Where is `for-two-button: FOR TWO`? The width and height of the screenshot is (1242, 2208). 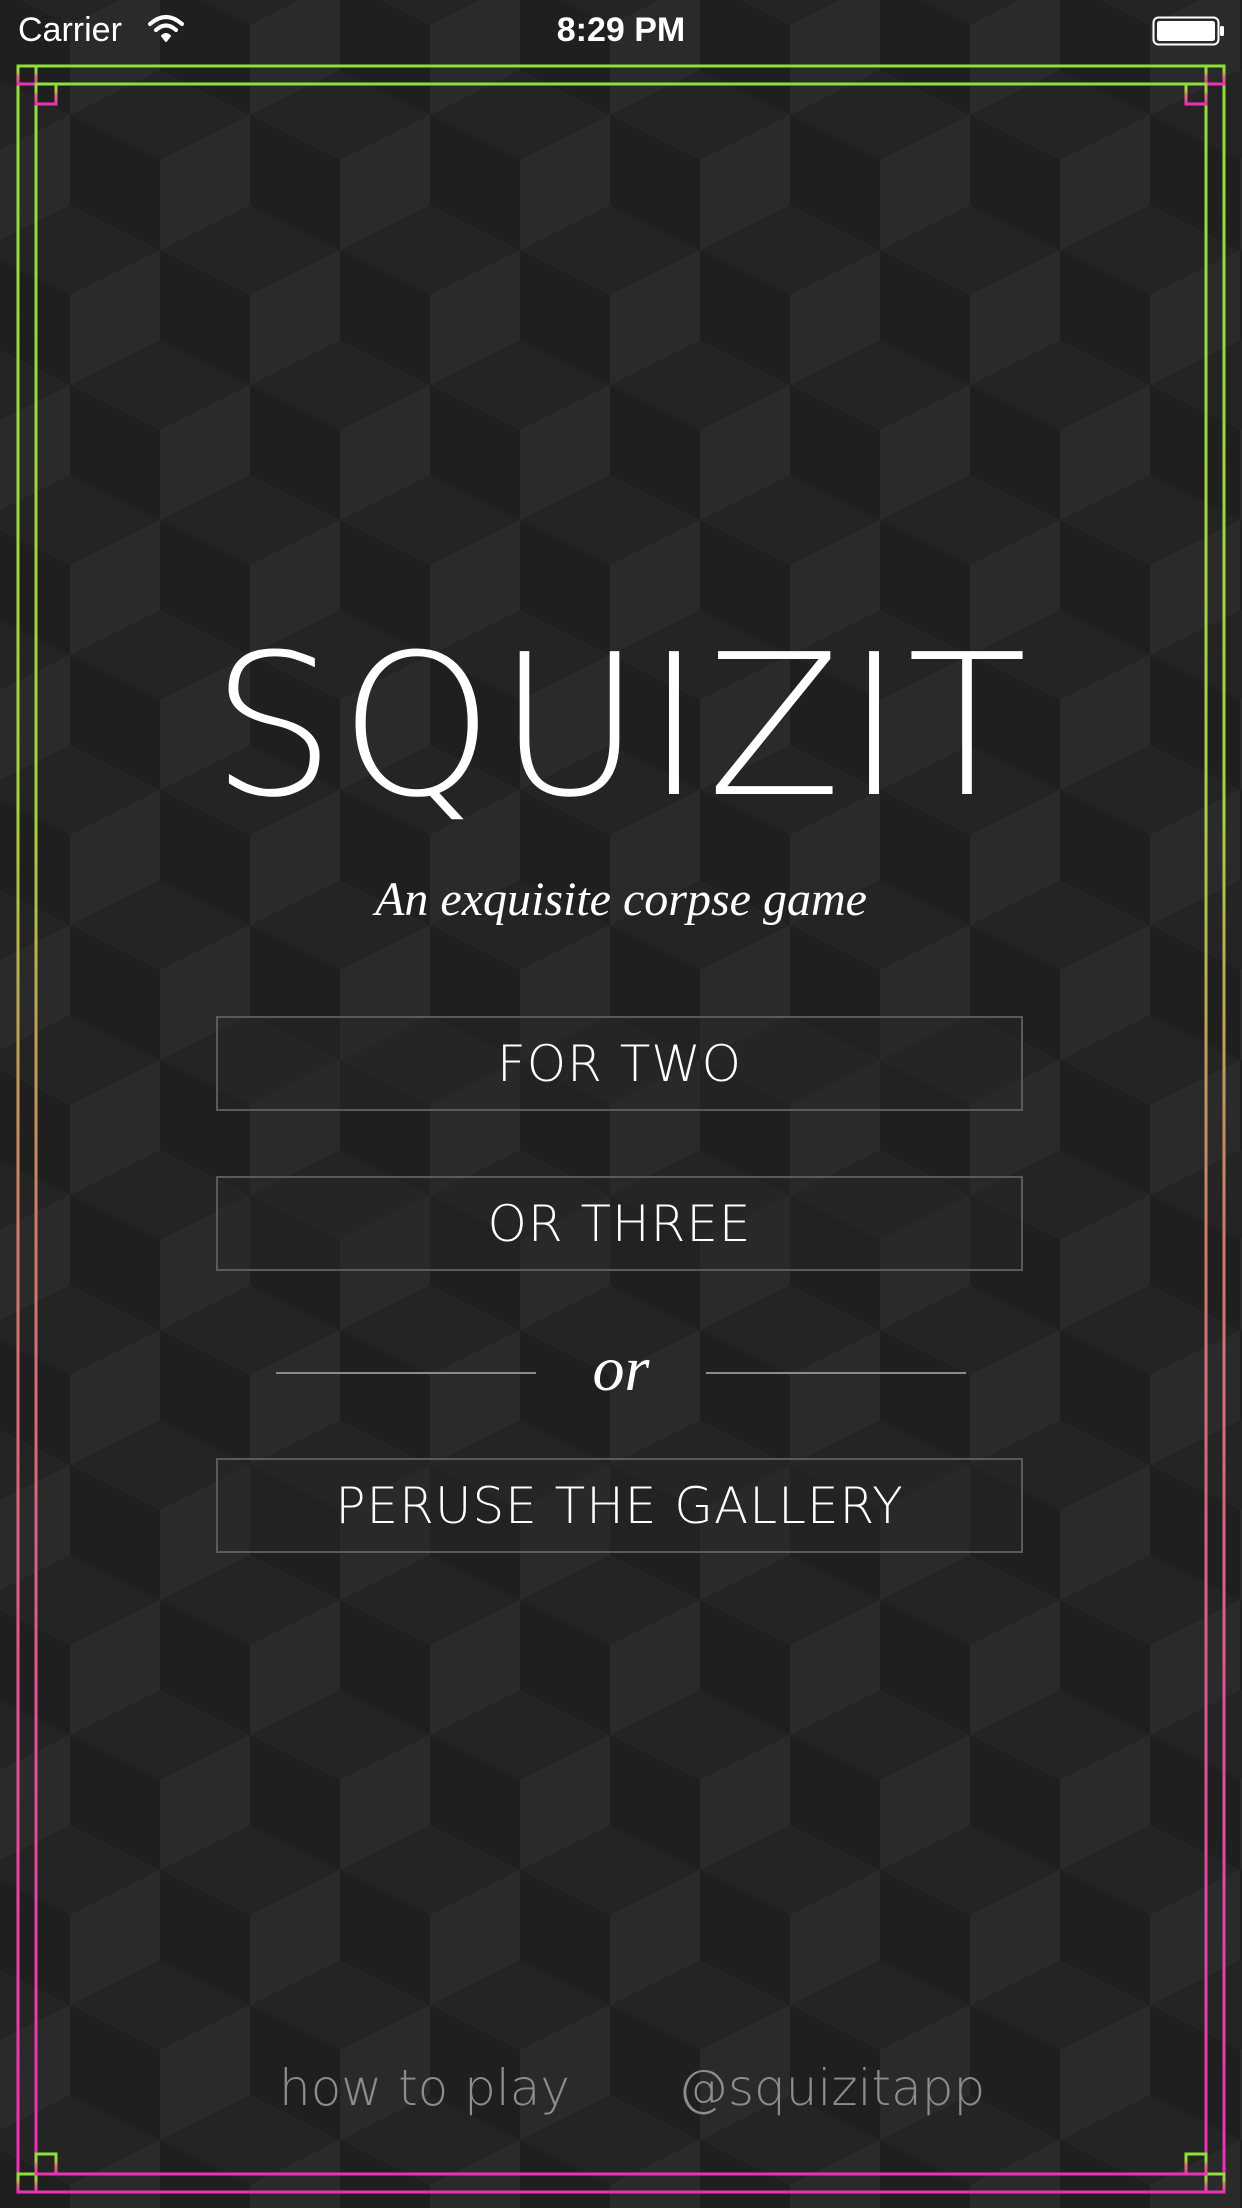 for-two-button: FOR TWO is located at coordinates (619, 1063).